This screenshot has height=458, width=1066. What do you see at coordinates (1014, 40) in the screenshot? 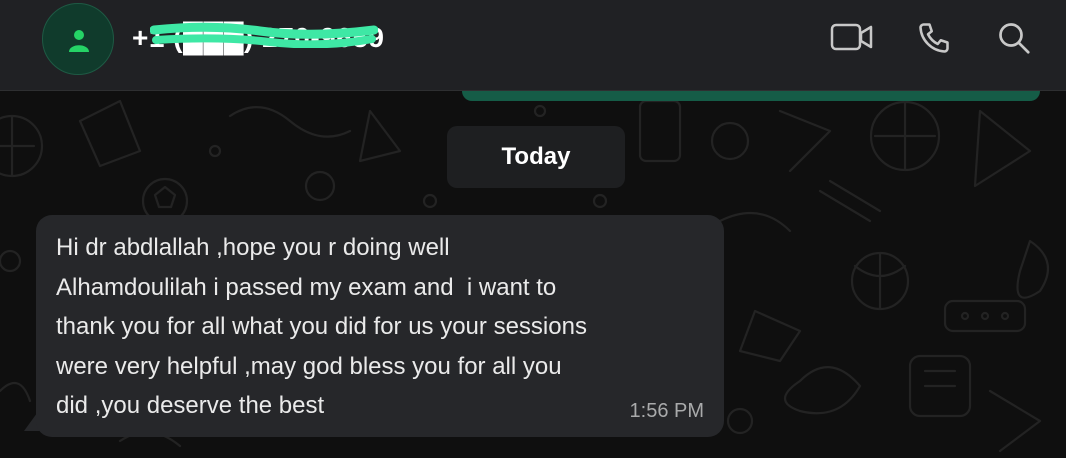
I see `search-icon` at bounding box center [1014, 40].